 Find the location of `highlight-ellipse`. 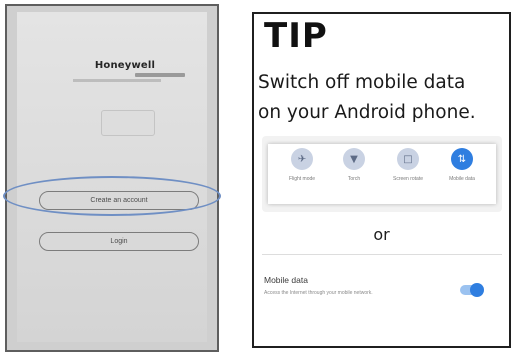

highlight-ellipse is located at coordinates (112, 196).